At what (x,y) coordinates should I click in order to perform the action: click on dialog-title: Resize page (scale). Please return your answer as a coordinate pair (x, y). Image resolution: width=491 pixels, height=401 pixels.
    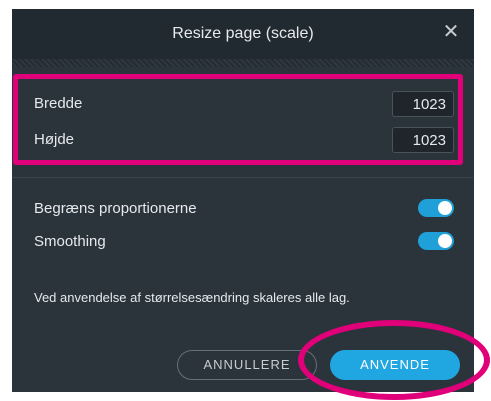
    Looking at the image, I should click on (243, 33).